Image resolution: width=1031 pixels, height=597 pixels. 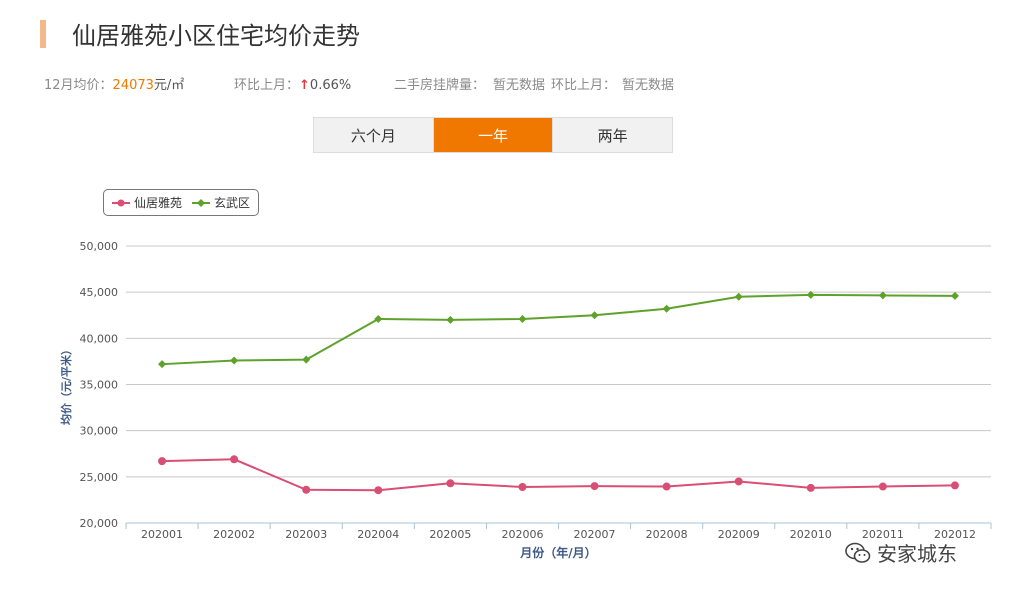 What do you see at coordinates (99, 385) in the screenshot?
I see `y-tick-label: 35,000` at bounding box center [99, 385].